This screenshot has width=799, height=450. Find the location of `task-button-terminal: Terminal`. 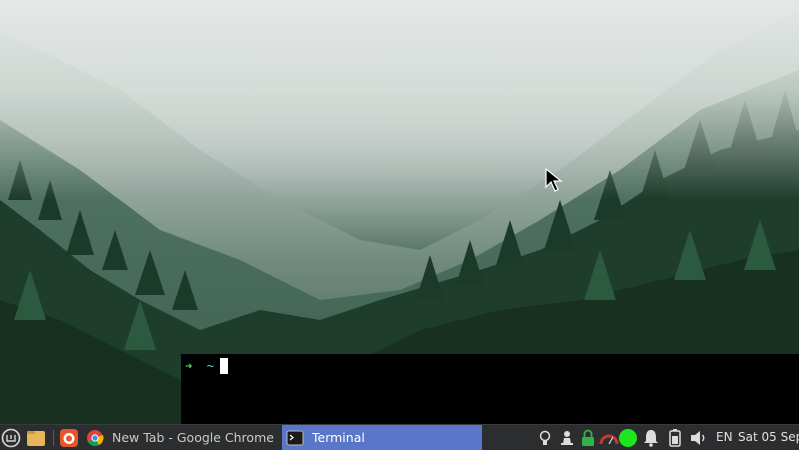

task-button-terminal: Terminal is located at coordinates (382, 437).